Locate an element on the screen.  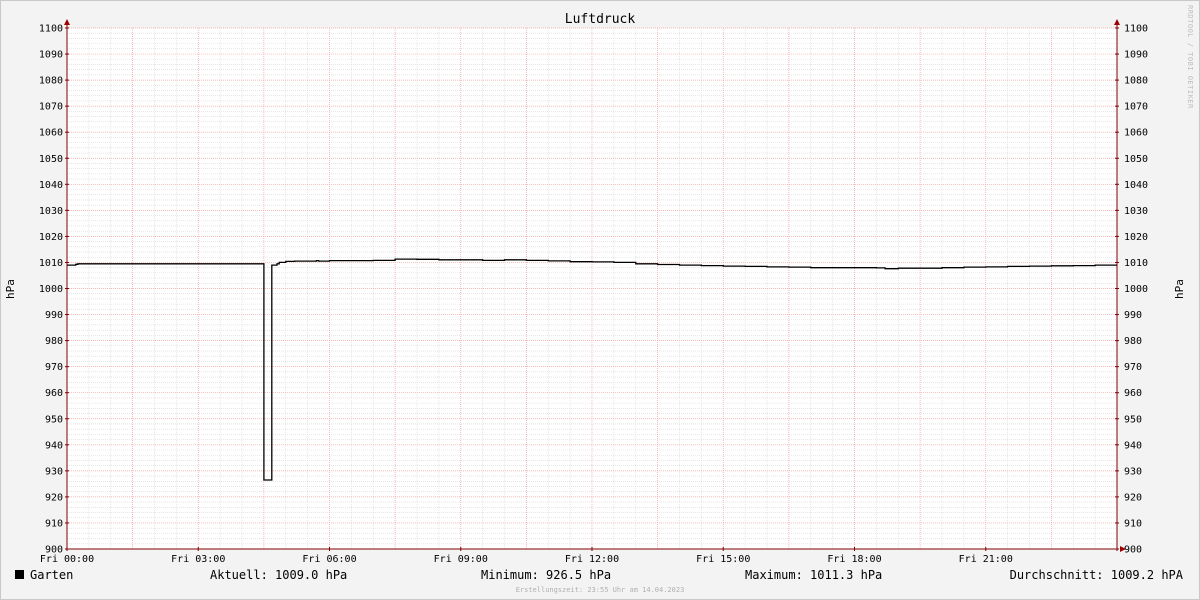
y-tick-label-right: 1080 is located at coordinates (1136, 81).